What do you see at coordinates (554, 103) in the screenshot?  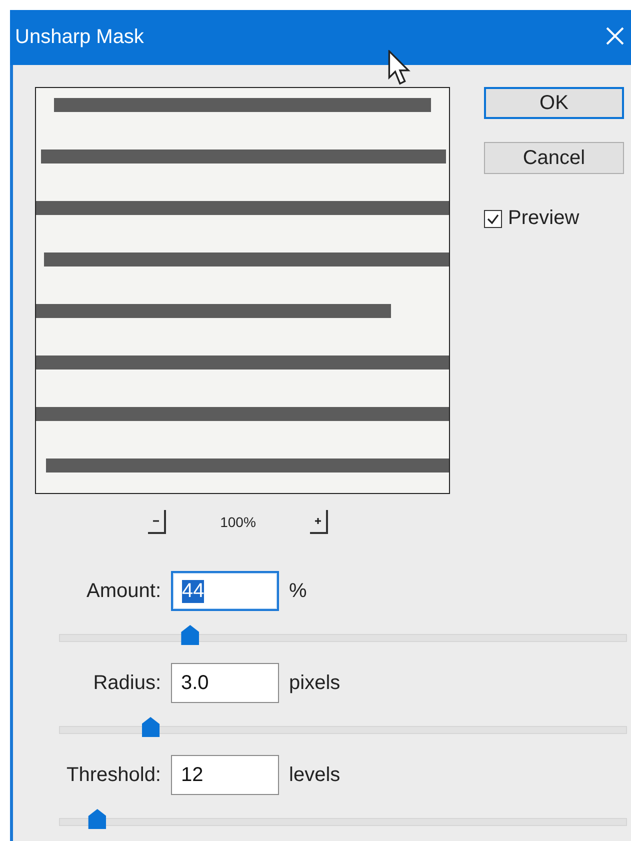 I see `ok-button: OK` at bounding box center [554, 103].